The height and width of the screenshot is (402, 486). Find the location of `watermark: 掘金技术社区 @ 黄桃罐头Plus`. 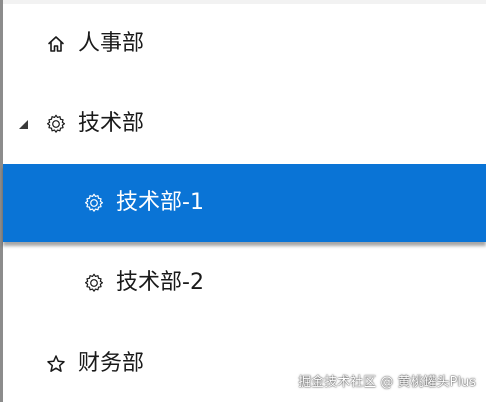

watermark: 掘金技术社区 @ 黄桃罐头Plus is located at coordinates (387, 382).